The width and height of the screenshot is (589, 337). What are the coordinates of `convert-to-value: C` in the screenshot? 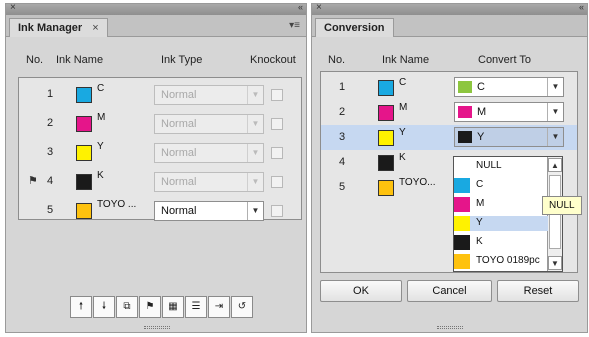 It's located at (481, 87).